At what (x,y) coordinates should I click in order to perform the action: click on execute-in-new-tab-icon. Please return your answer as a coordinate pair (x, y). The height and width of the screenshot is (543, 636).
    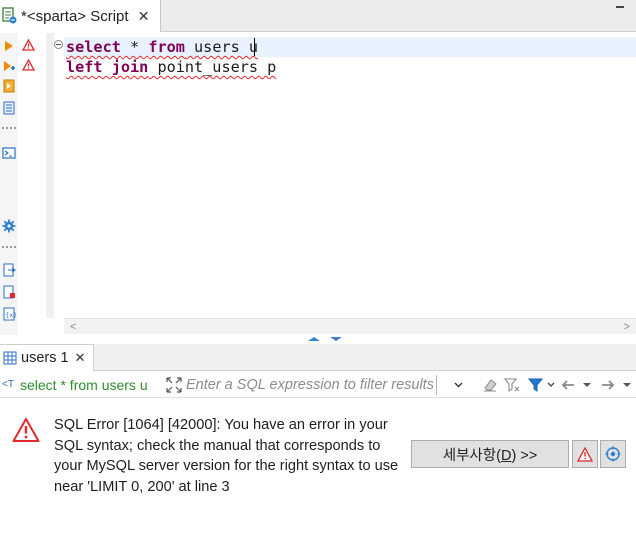
    Looking at the image, I should click on (9, 86).